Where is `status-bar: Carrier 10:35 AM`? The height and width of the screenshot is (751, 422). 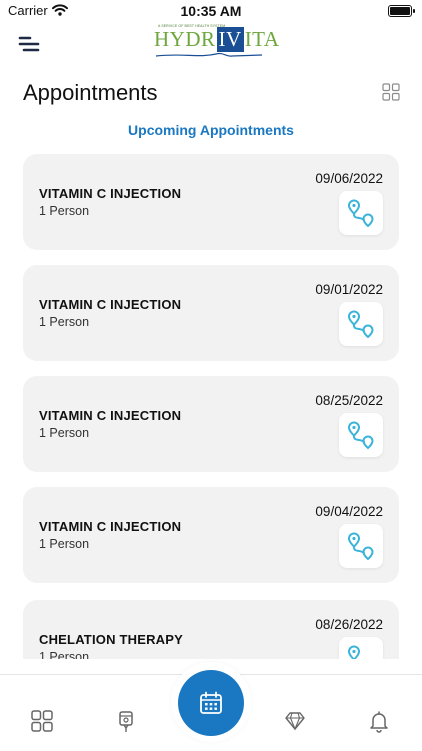 status-bar: Carrier 10:35 AM is located at coordinates (211, 11).